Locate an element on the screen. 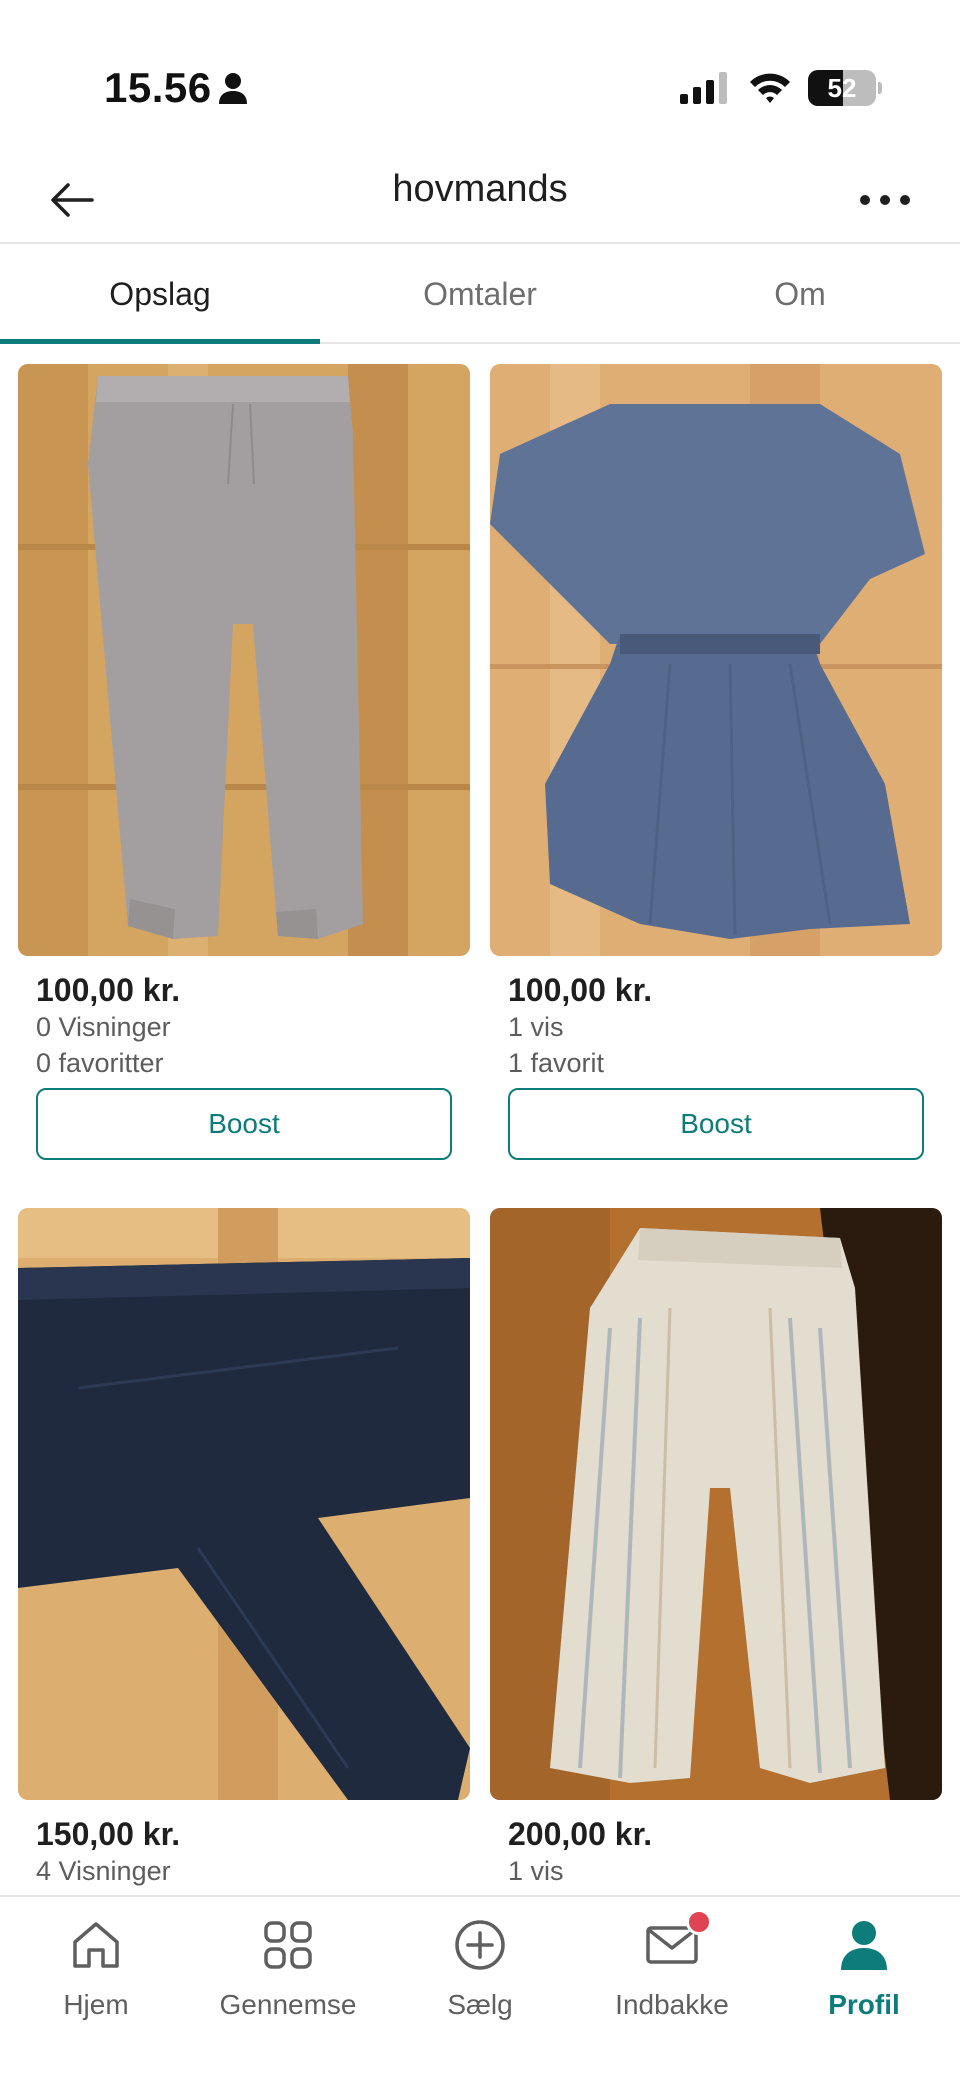  profile-tabs: Opslag Omtaler Om is located at coordinates (480, 295).